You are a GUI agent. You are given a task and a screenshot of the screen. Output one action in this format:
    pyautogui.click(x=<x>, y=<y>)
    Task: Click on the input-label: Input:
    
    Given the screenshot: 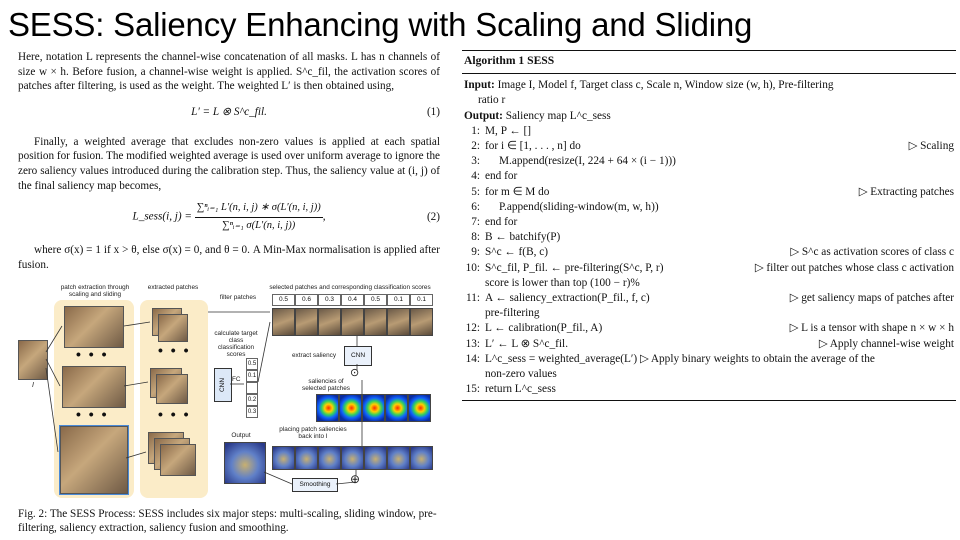 What is the action you would take?
    pyautogui.click(x=479, y=85)
    